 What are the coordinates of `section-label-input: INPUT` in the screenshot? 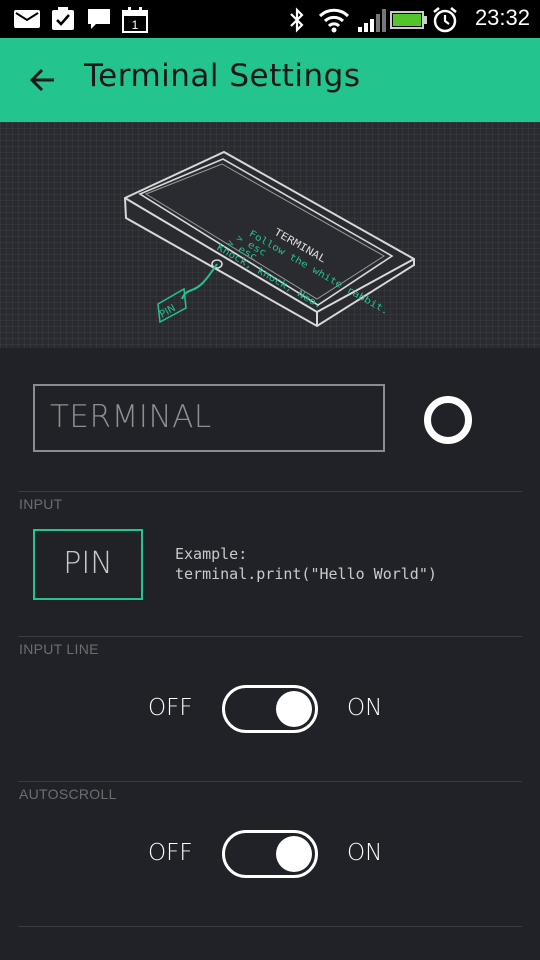 It's located at (41, 504).